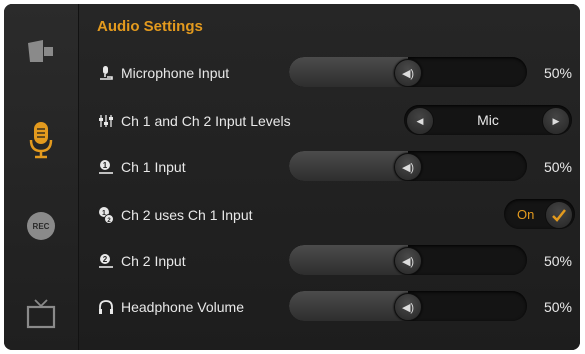 The height and width of the screenshot is (354, 585). I want to click on sidebar-item-audio, so click(41, 140).